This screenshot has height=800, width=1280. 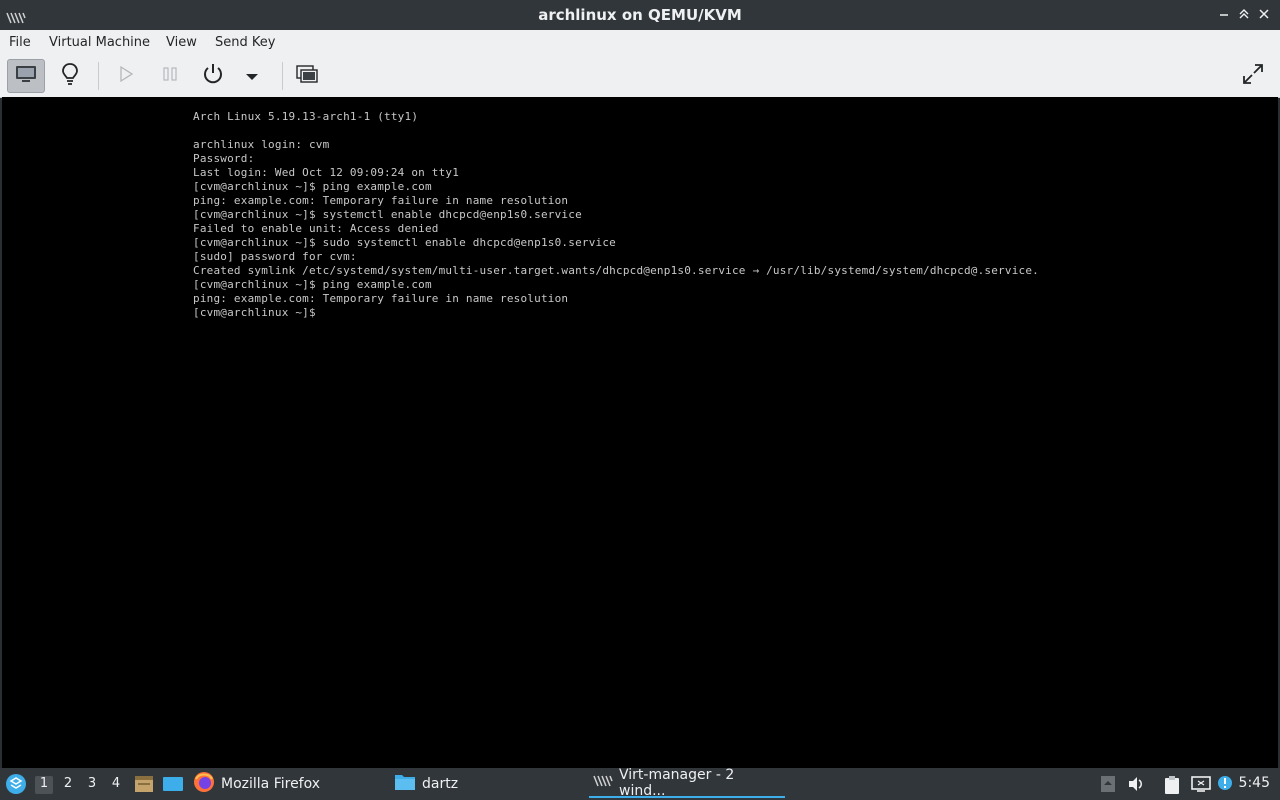 I want to click on desktop-3: 3, so click(x=92, y=785).